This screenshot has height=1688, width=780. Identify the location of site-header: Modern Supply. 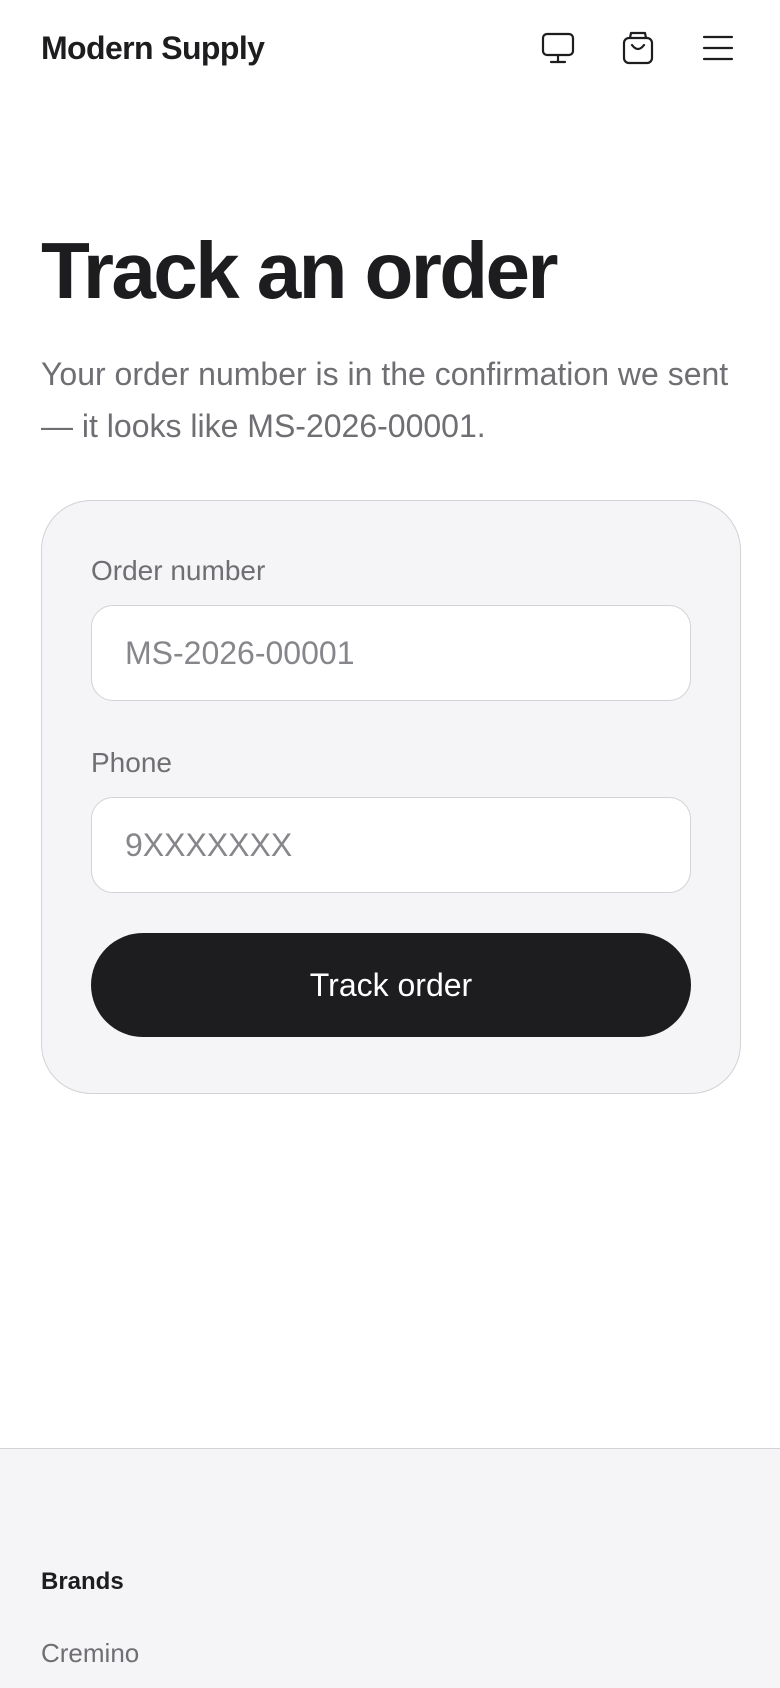
(390, 48).